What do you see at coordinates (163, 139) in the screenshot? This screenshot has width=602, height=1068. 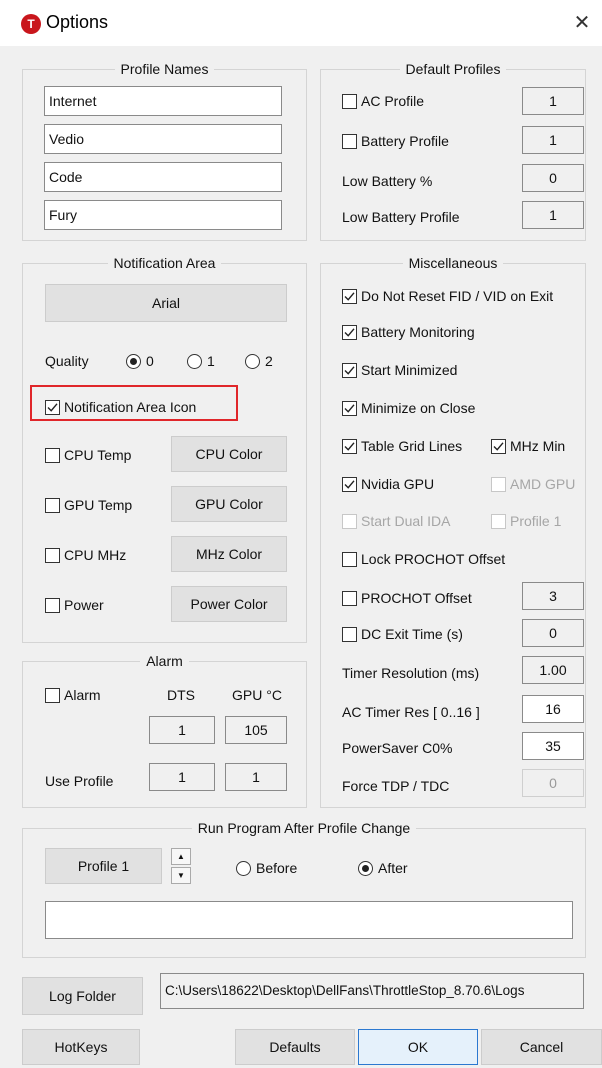 I see `profile-name-2-input: Vedio` at bounding box center [163, 139].